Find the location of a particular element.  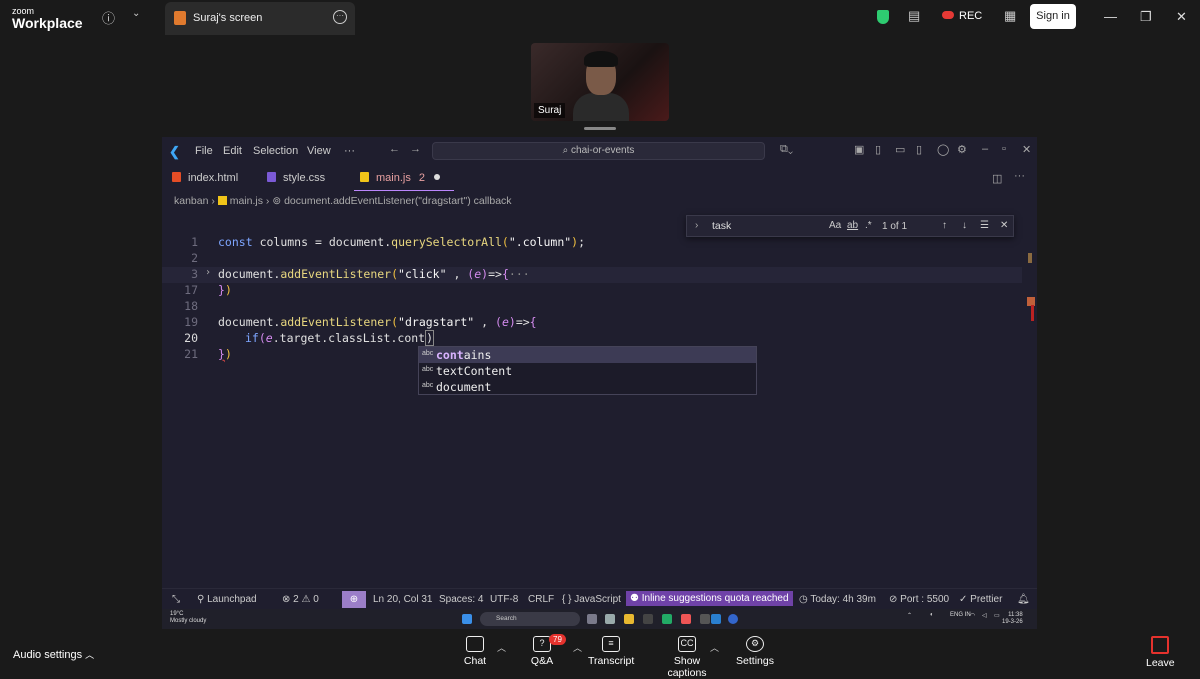

js-file-icon is located at coordinates (222, 200).